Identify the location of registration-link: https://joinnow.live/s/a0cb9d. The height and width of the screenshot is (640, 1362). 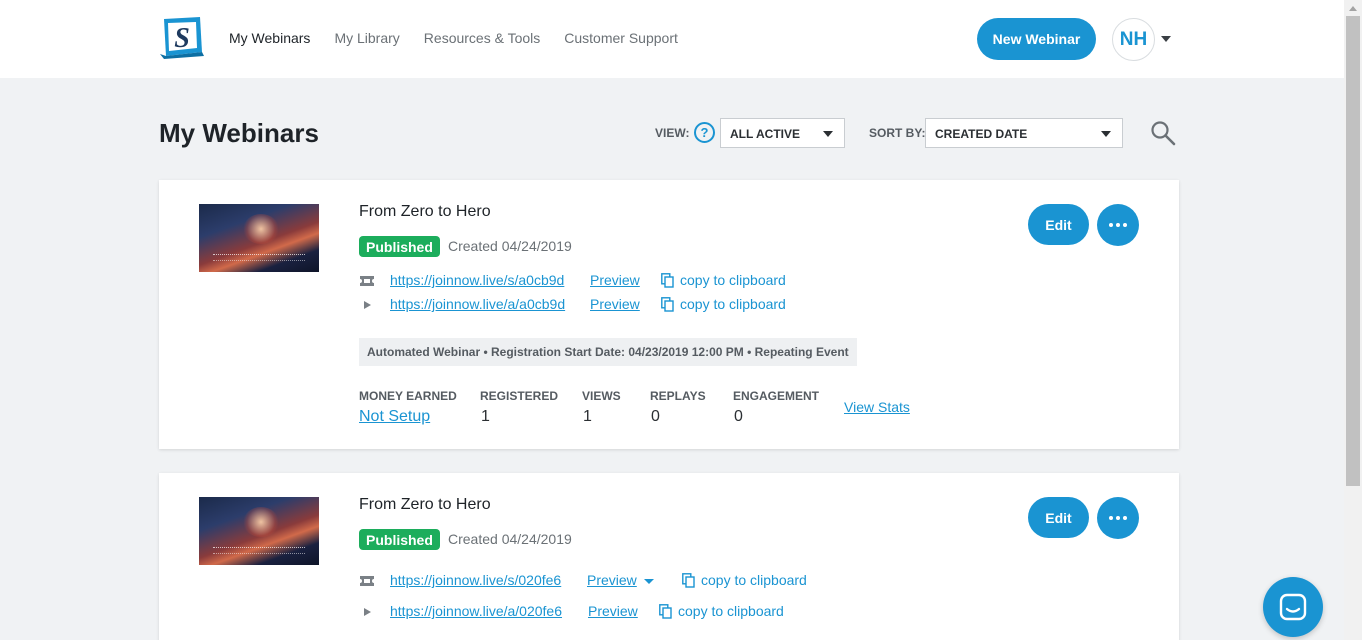
(477, 280).